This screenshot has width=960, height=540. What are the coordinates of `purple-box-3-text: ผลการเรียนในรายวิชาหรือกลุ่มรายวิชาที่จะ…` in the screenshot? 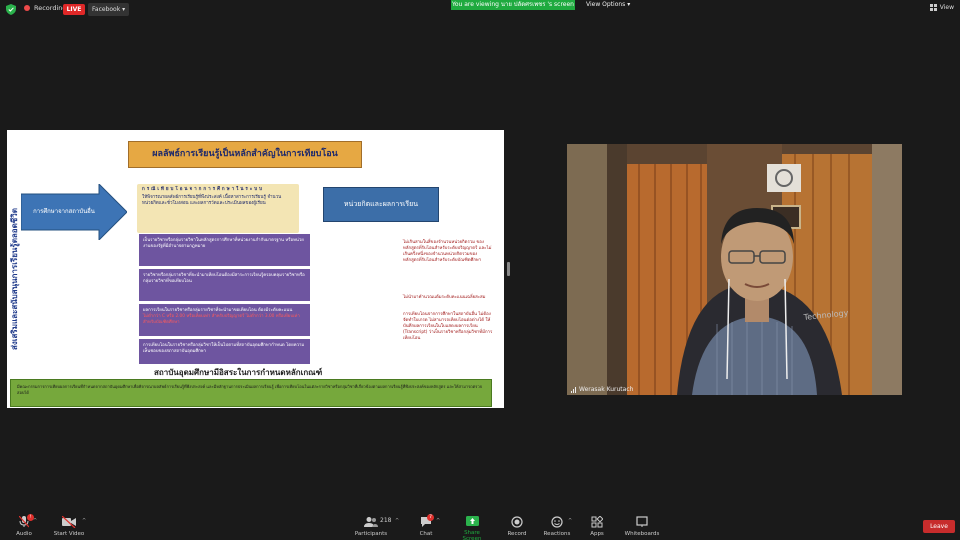 It's located at (218, 310).